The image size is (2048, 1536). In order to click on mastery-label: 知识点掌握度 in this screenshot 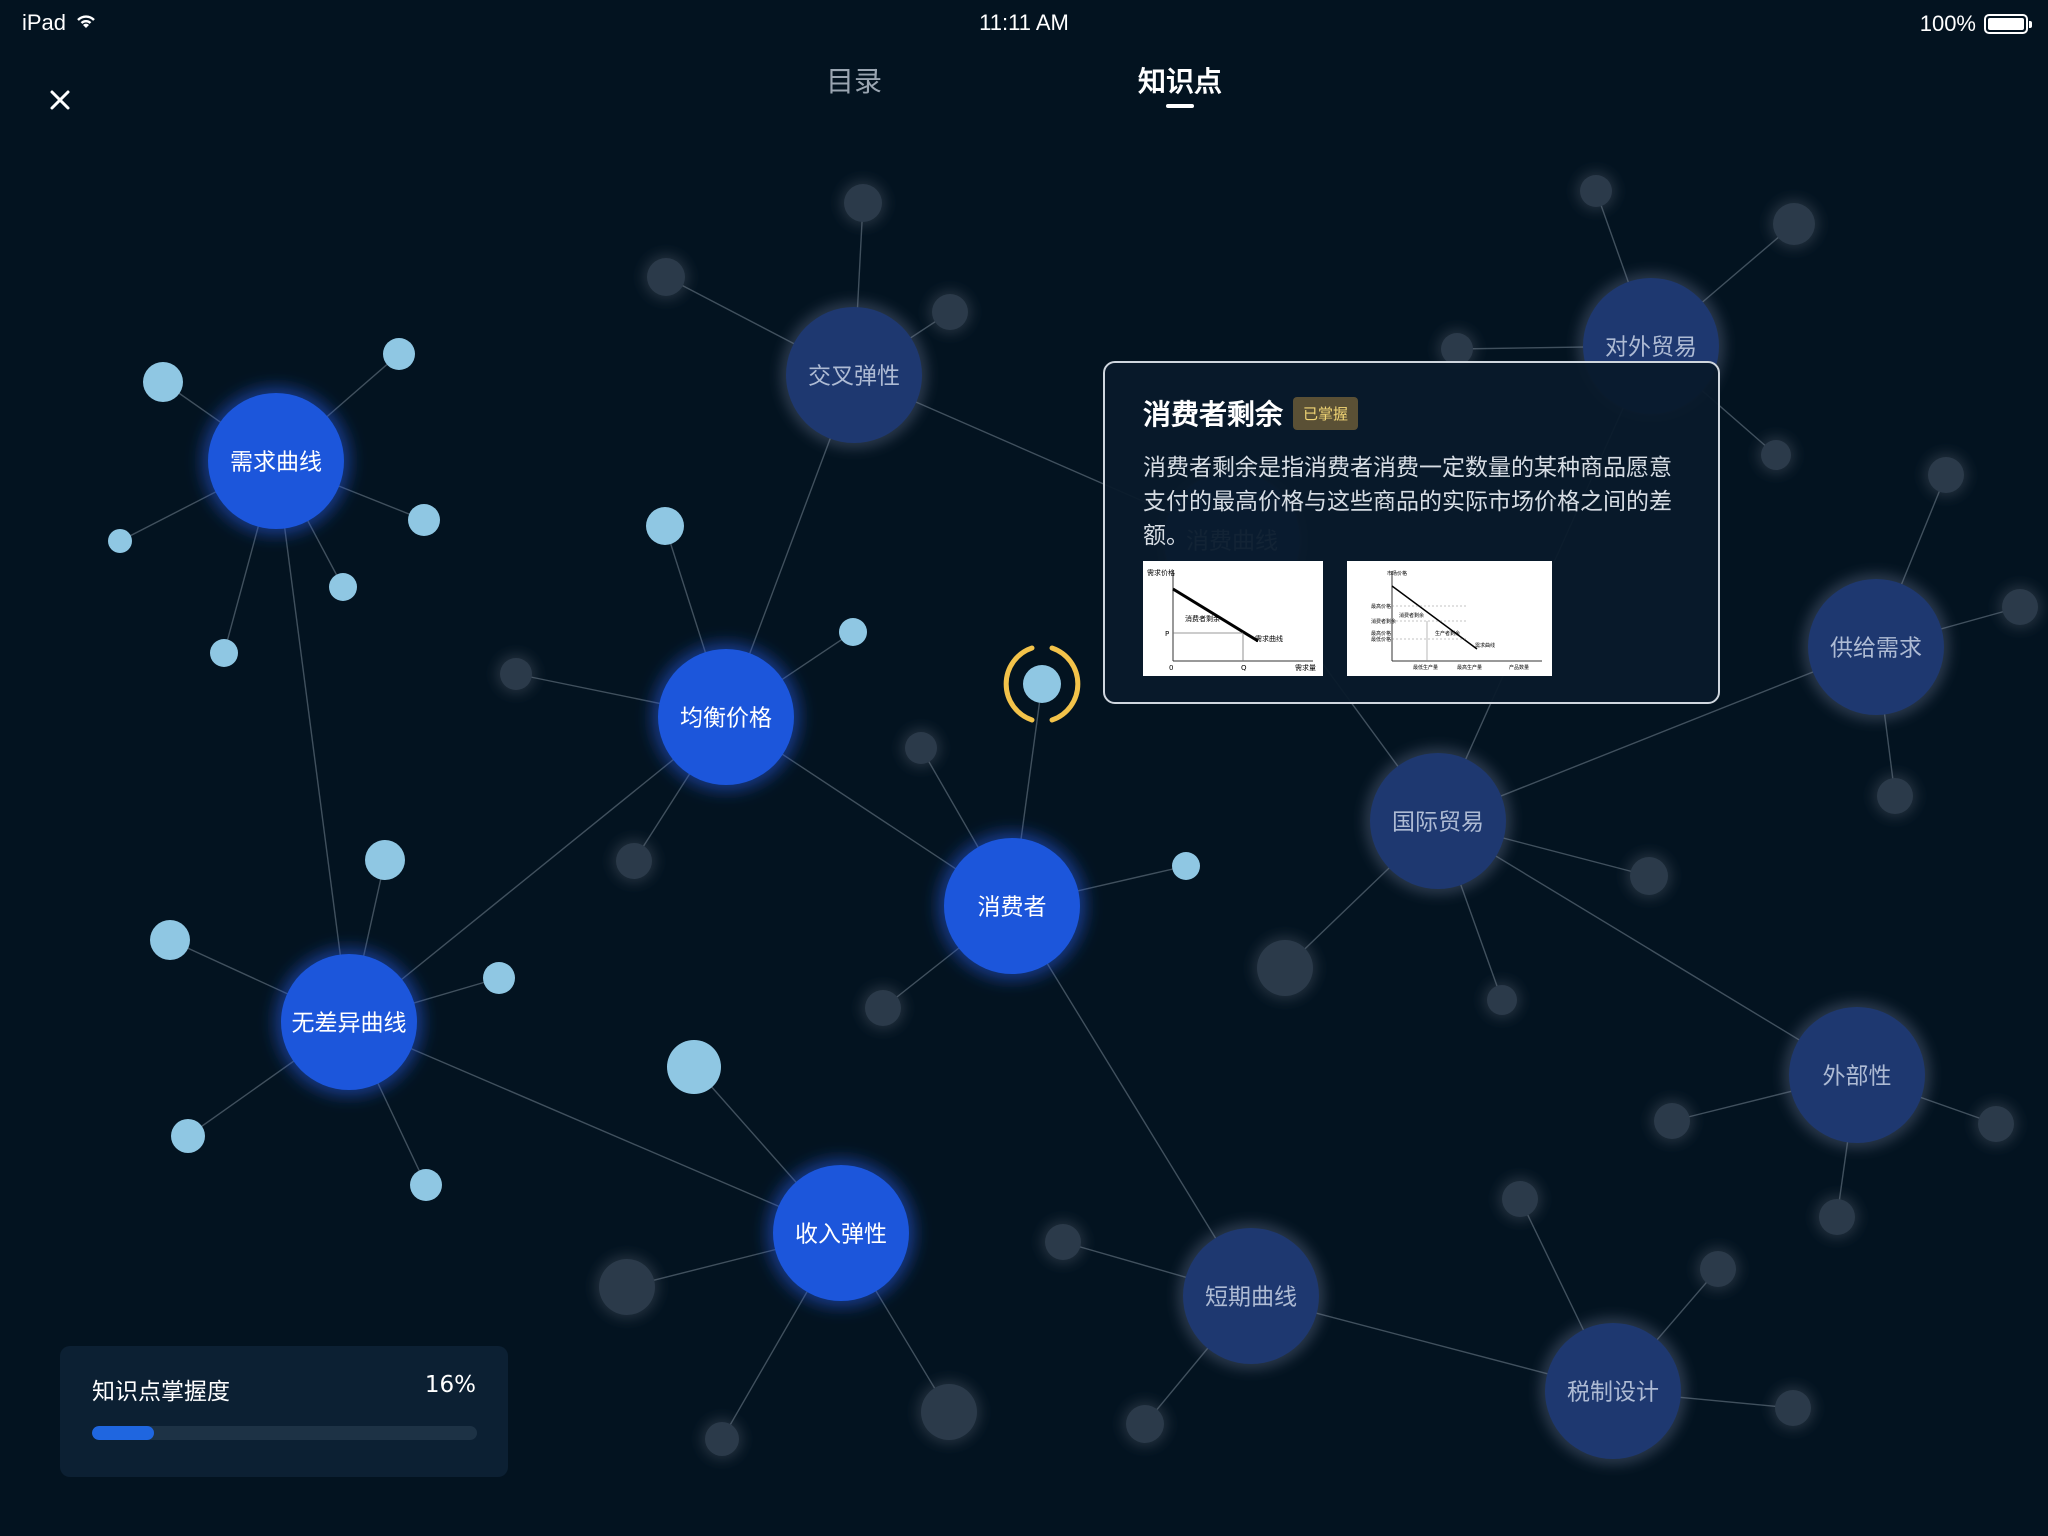, I will do `click(161, 1392)`.